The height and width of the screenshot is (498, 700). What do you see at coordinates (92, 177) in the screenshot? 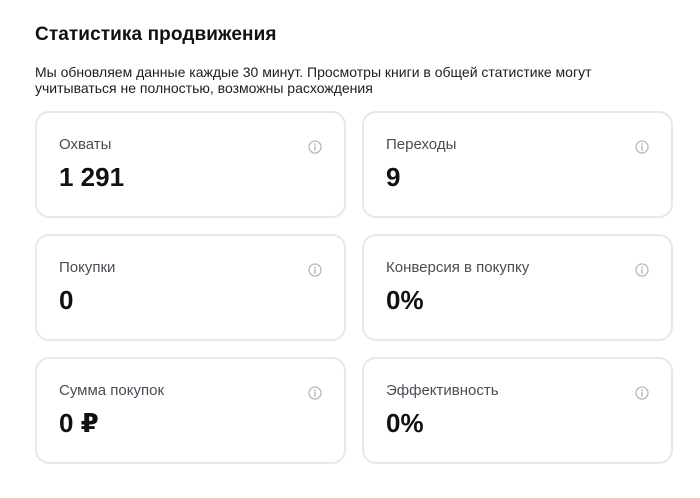
I see `stat-value: 1 291` at bounding box center [92, 177].